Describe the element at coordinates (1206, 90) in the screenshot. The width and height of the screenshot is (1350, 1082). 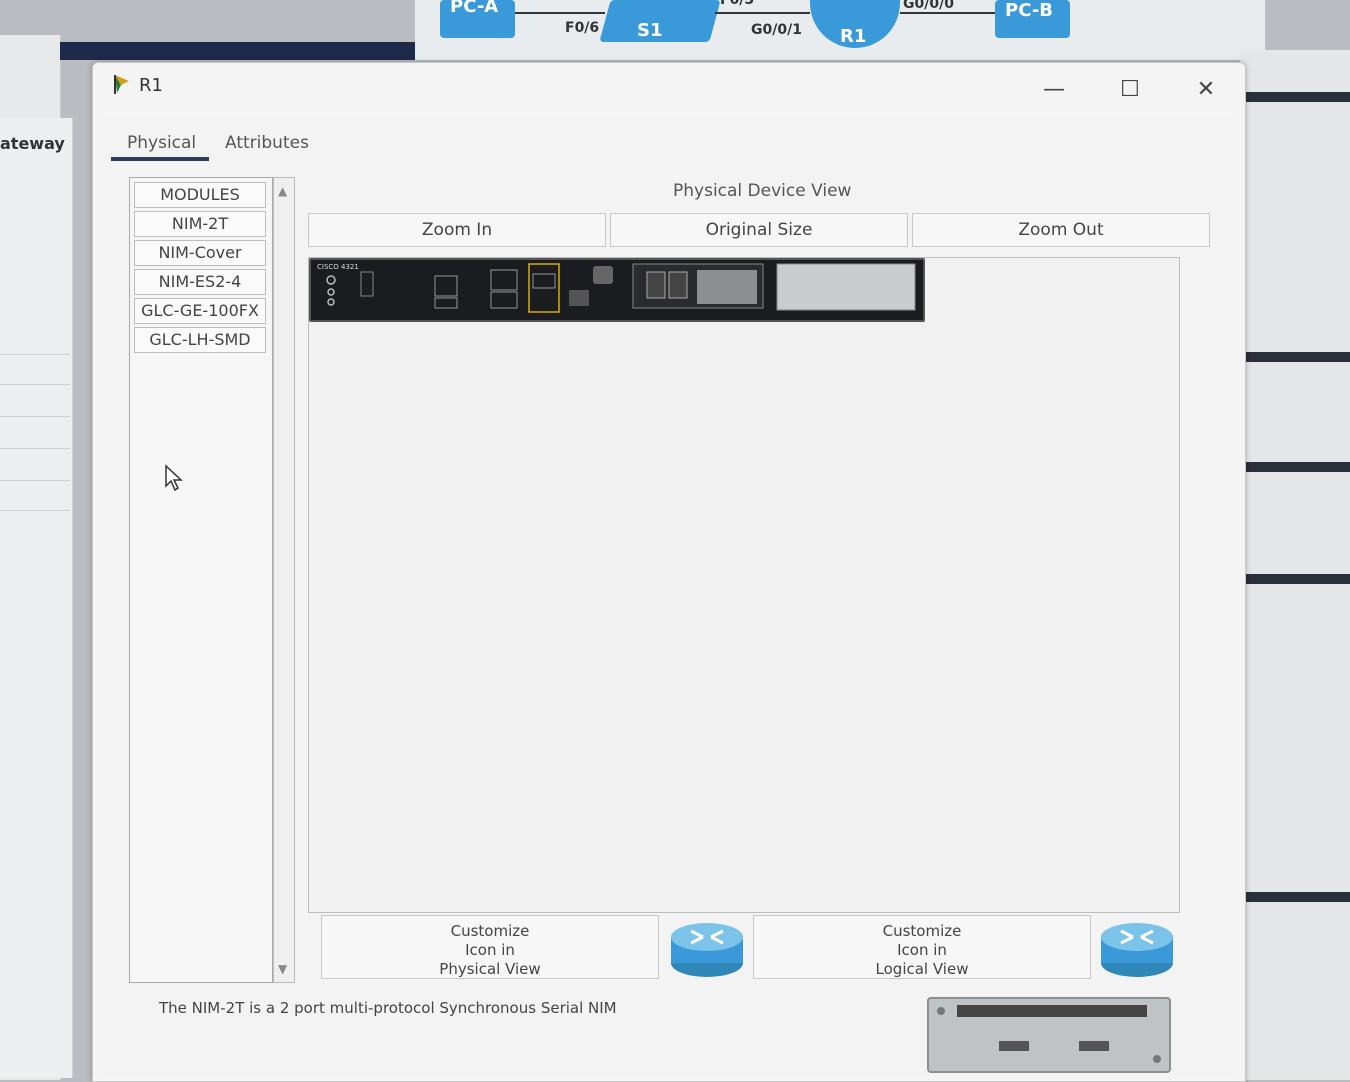
I see `close-button: ✕` at that location.